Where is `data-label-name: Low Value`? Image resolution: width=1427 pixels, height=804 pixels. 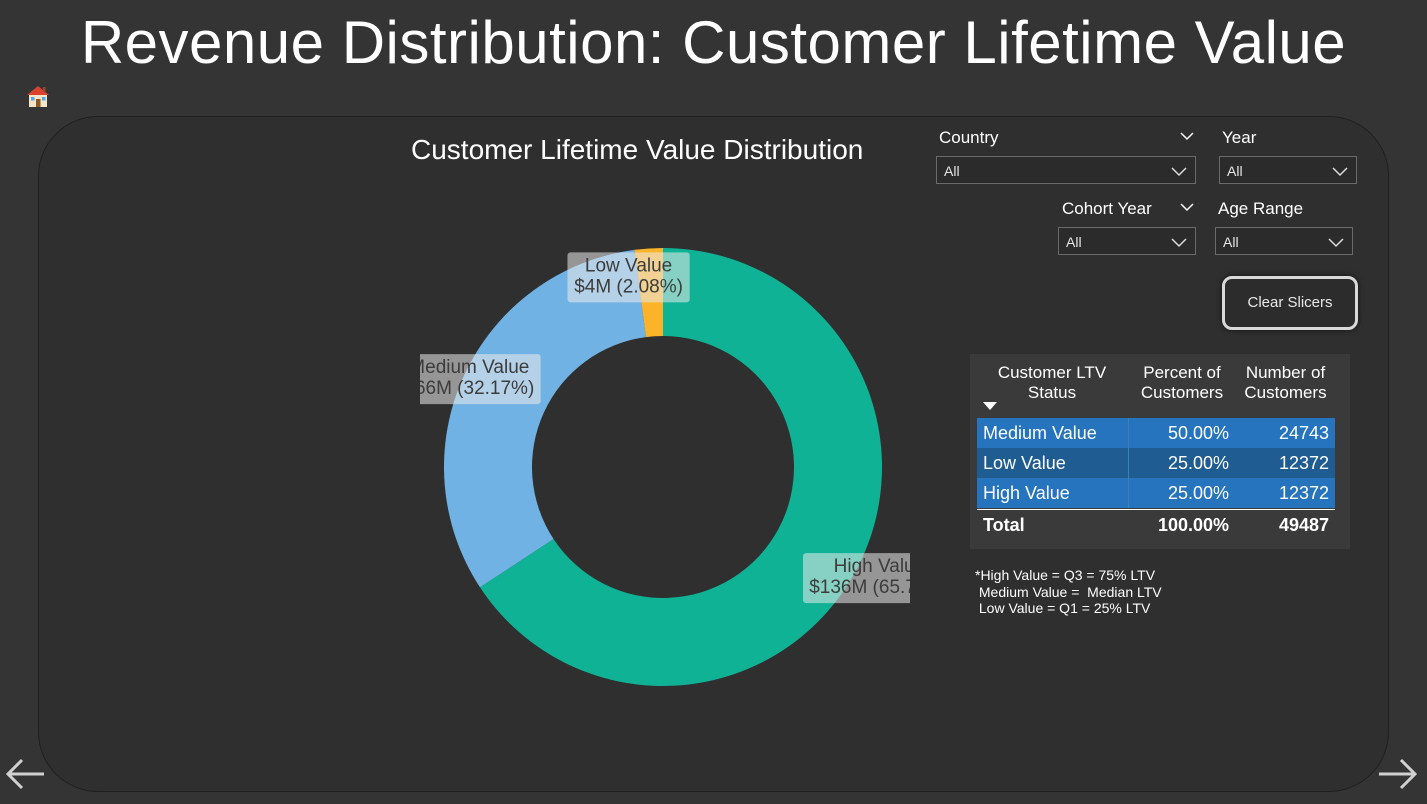 data-label-name: Low Value is located at coordinates (628, 265).